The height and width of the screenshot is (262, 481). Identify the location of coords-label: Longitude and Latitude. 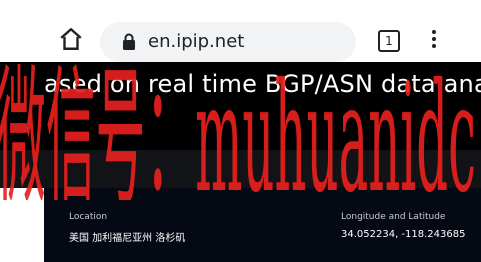
(393, 217).